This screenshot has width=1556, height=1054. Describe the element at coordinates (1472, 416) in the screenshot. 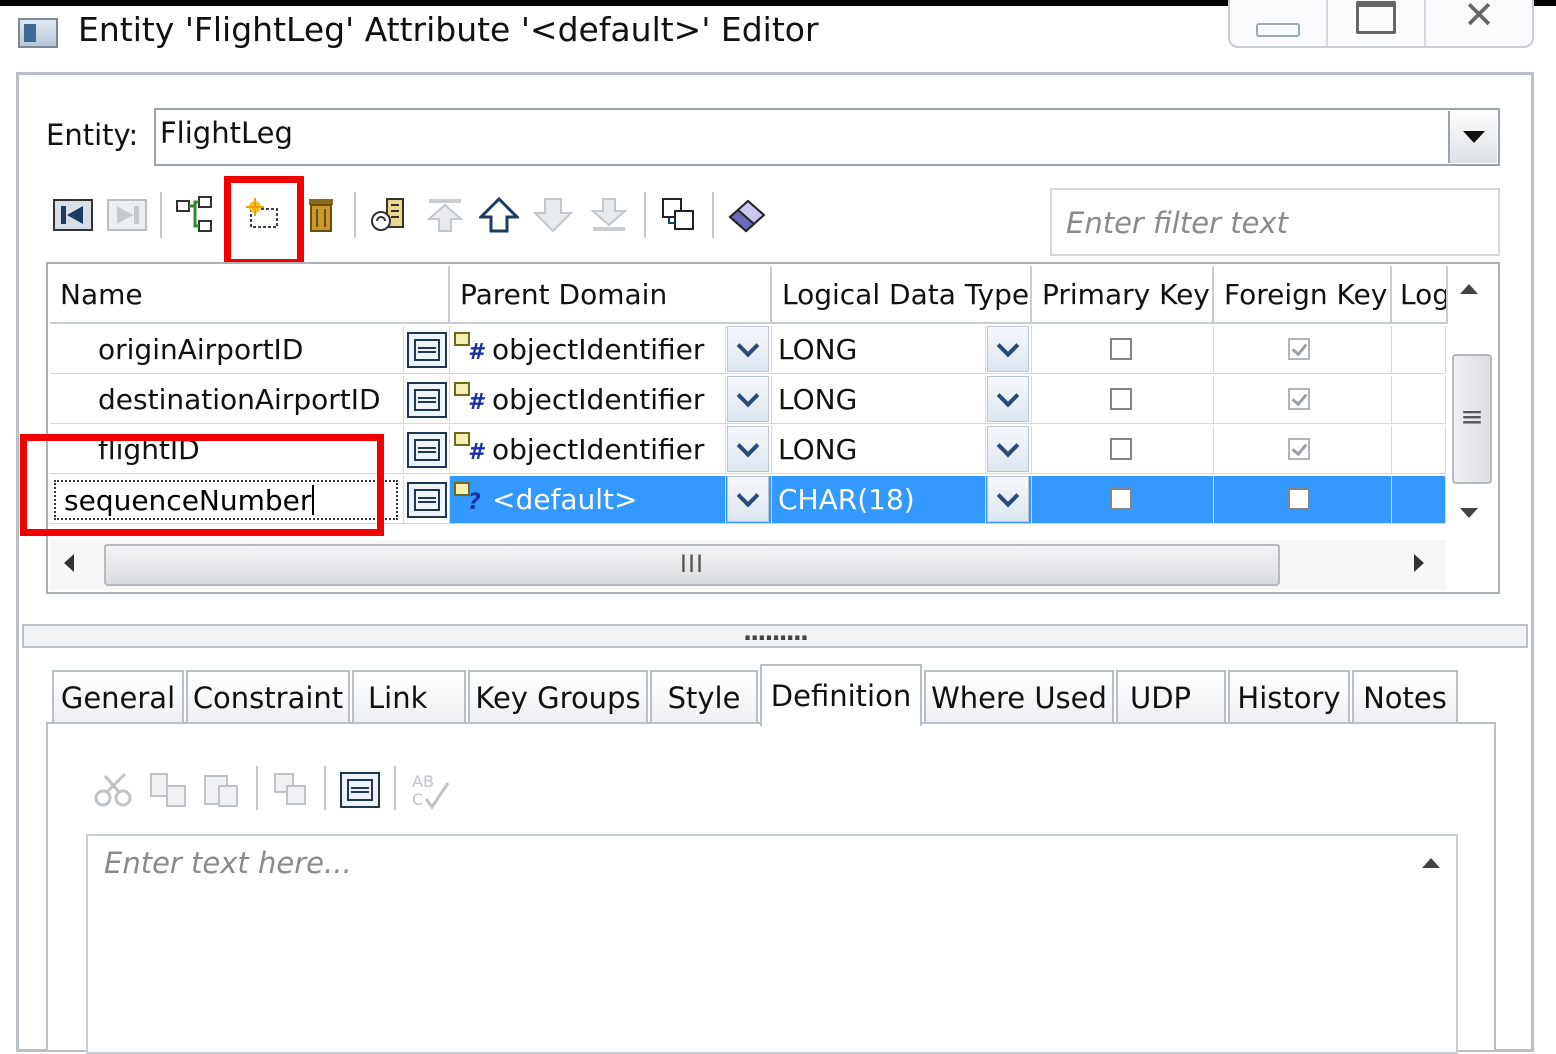

I see `scroll-grip: ≡` at that location.